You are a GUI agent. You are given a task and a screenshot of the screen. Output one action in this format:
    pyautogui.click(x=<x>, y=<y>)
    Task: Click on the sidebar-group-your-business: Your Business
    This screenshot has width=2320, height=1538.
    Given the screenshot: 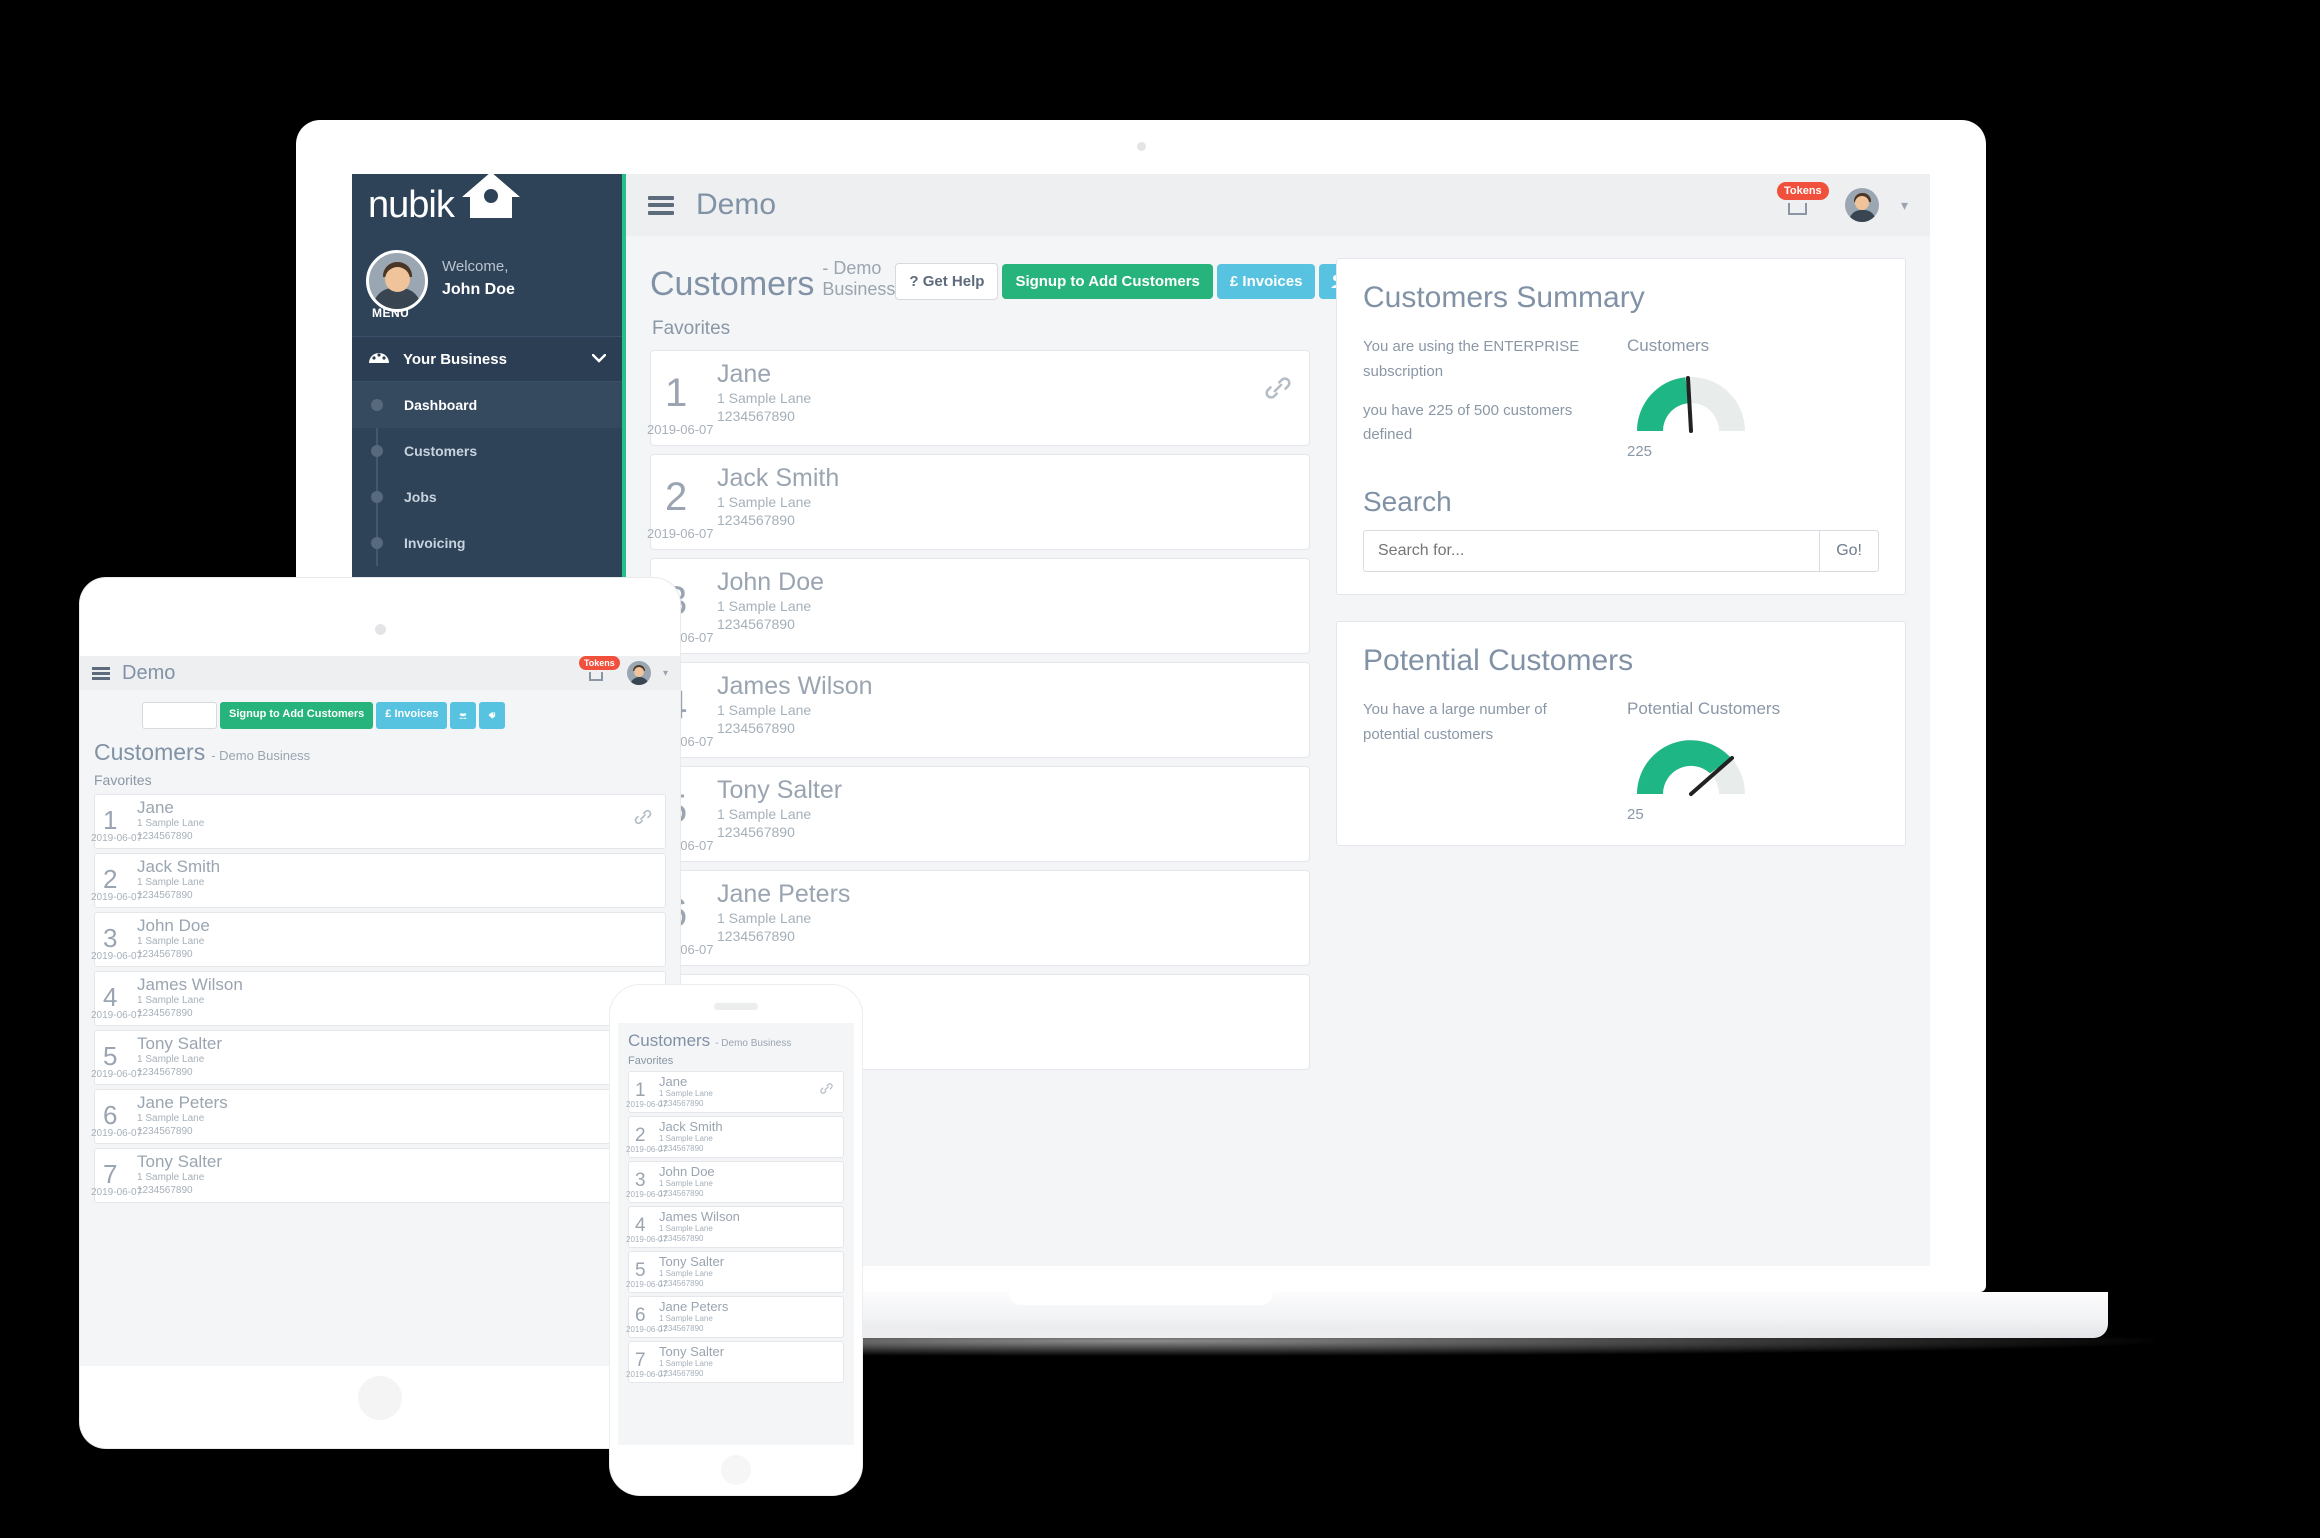 What is the action you would take?
    pyautogui.click(x=487, y=359)
    